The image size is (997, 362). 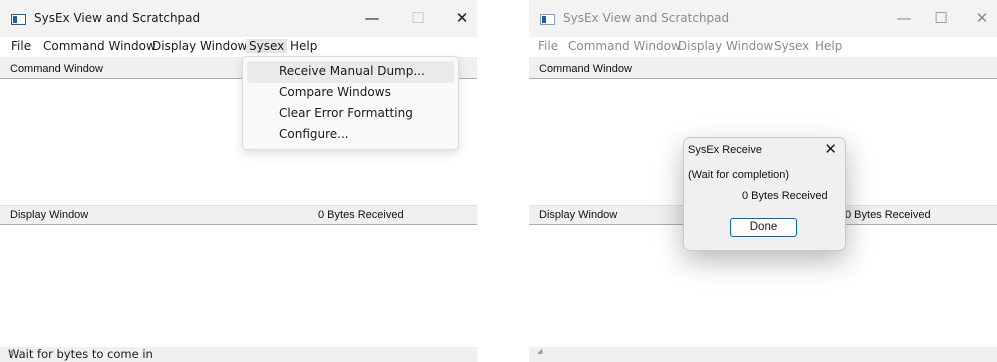 I want to click on menu-item-compare-windows: Compare Windows, so click(x=350, y=93).